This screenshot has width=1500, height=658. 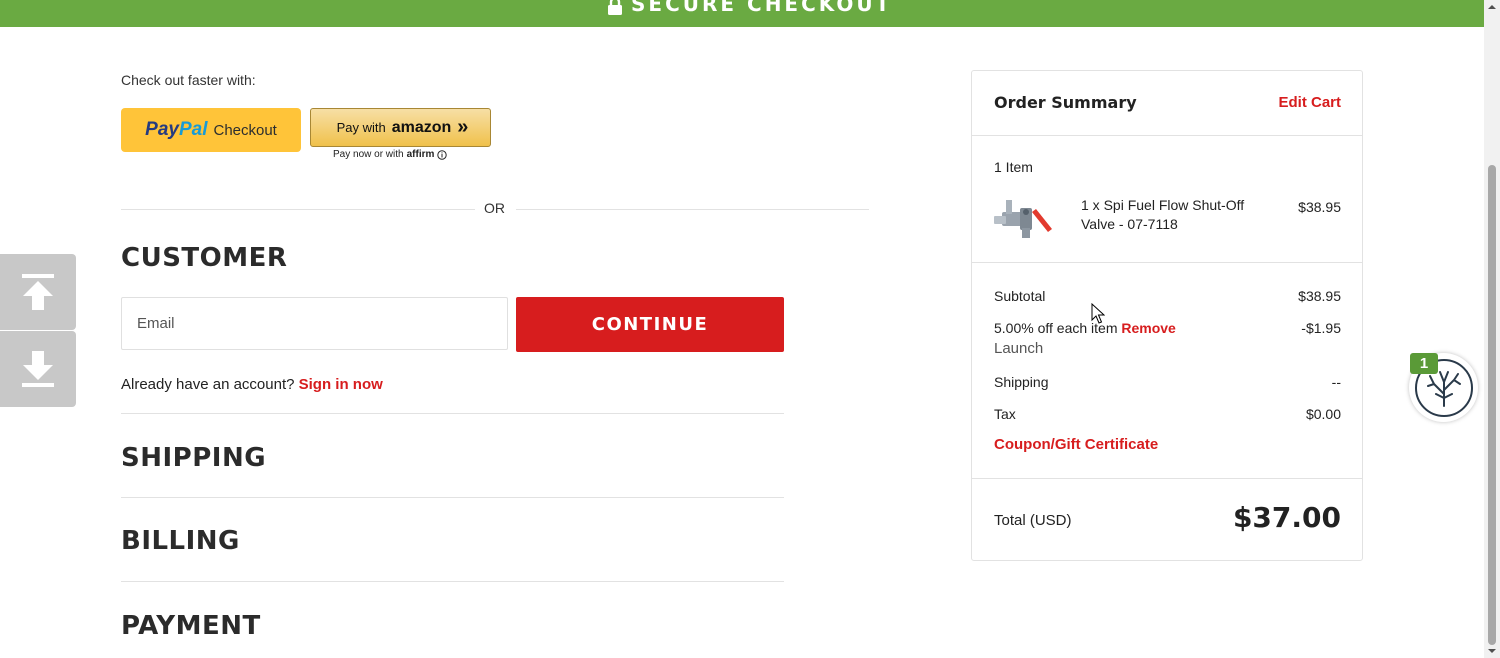 What do you see at coordinates (420, 154) in the screenshot?
I see `affirm-logo: affirm` at bounding box center [420, 154].